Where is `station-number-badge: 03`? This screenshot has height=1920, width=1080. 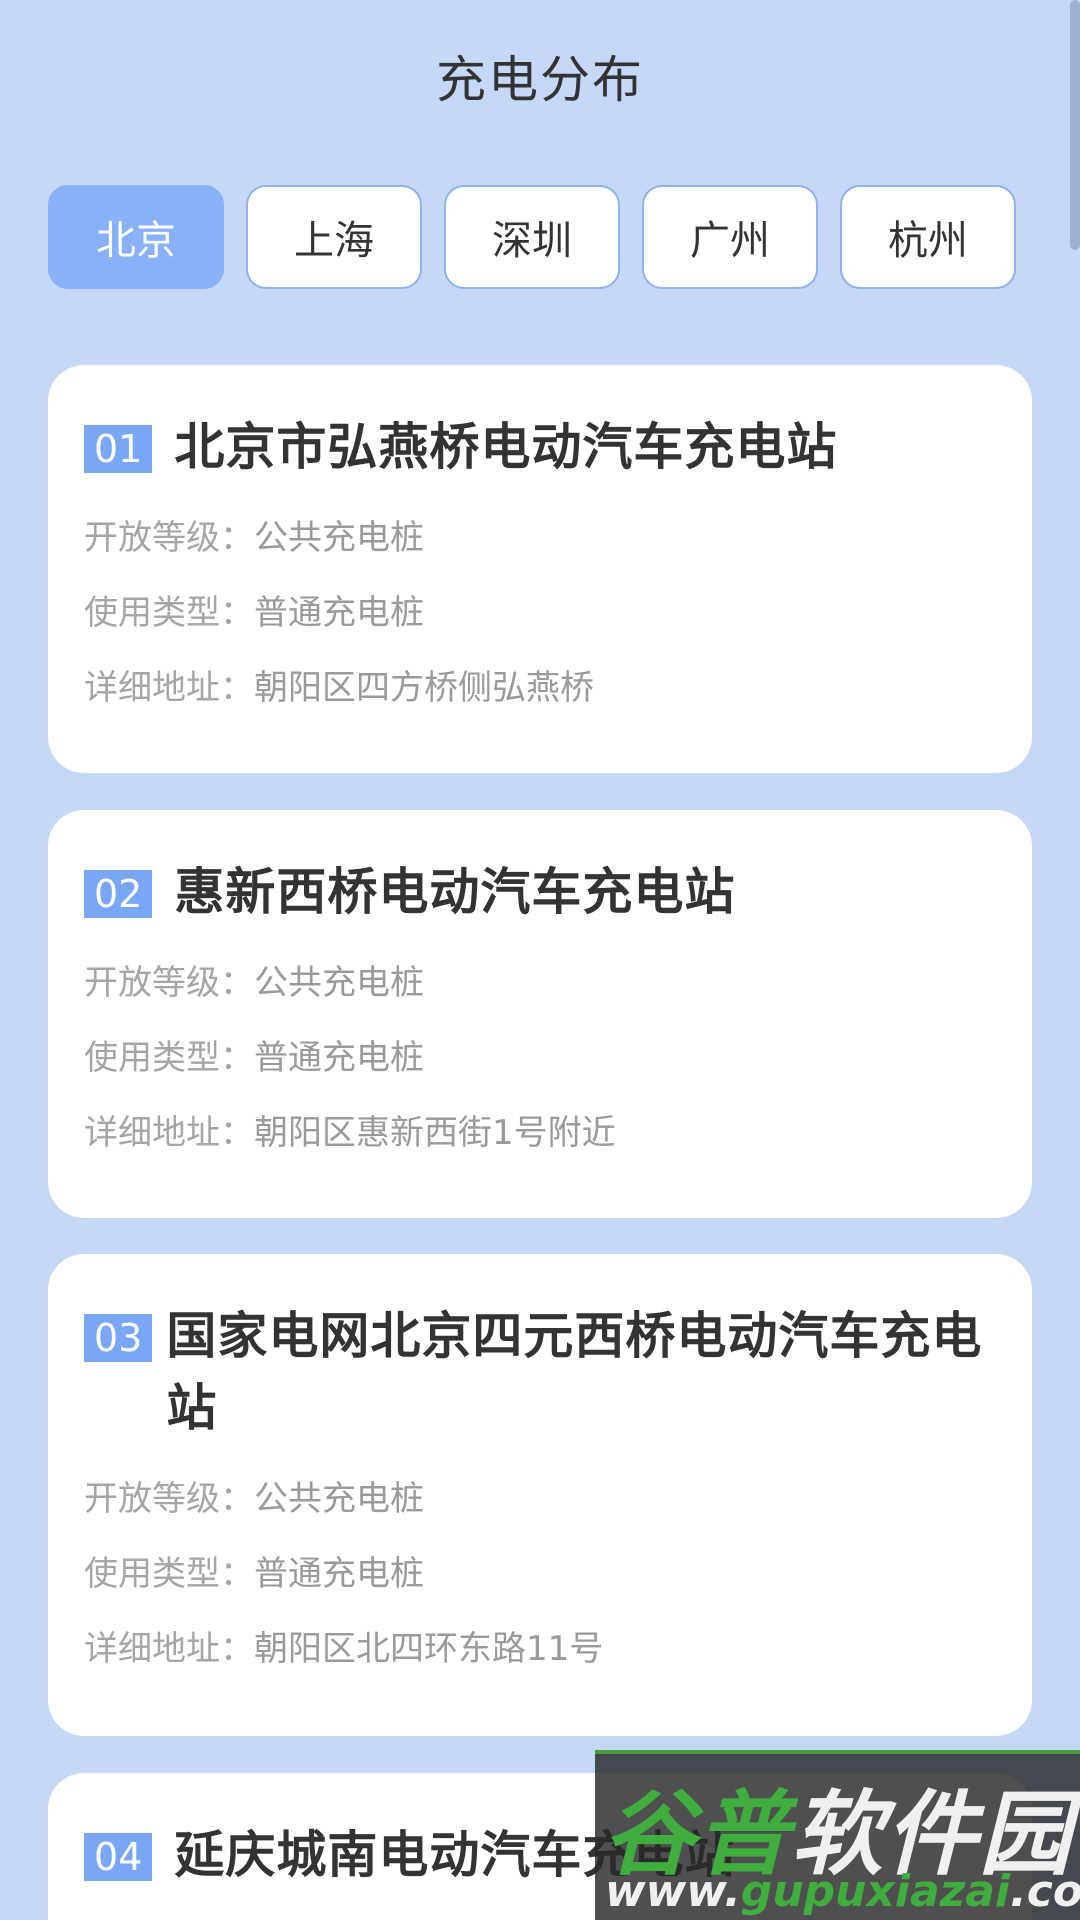 station-number-badge: 03 is located at coordinates (118, 1338).